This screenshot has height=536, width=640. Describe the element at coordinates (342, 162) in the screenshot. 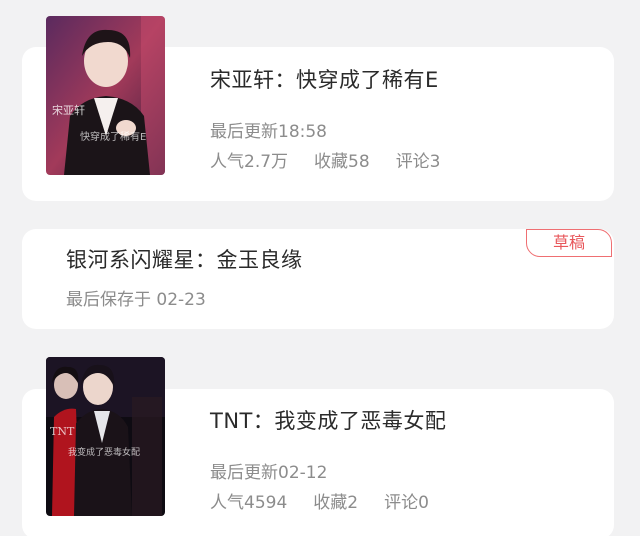

I see `favorites-count: 收藏58` at that location.